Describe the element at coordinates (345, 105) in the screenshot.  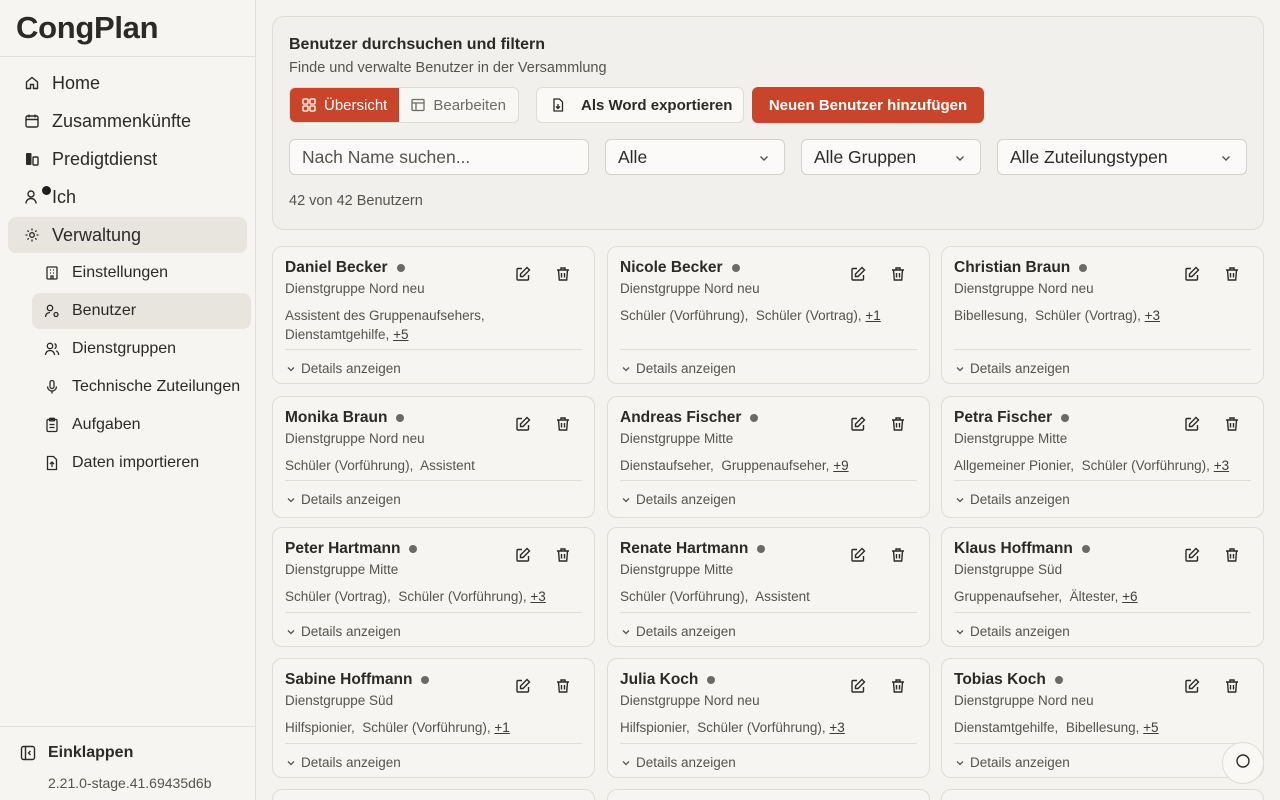
I see `view-overview-button: Übersicht` at that location.